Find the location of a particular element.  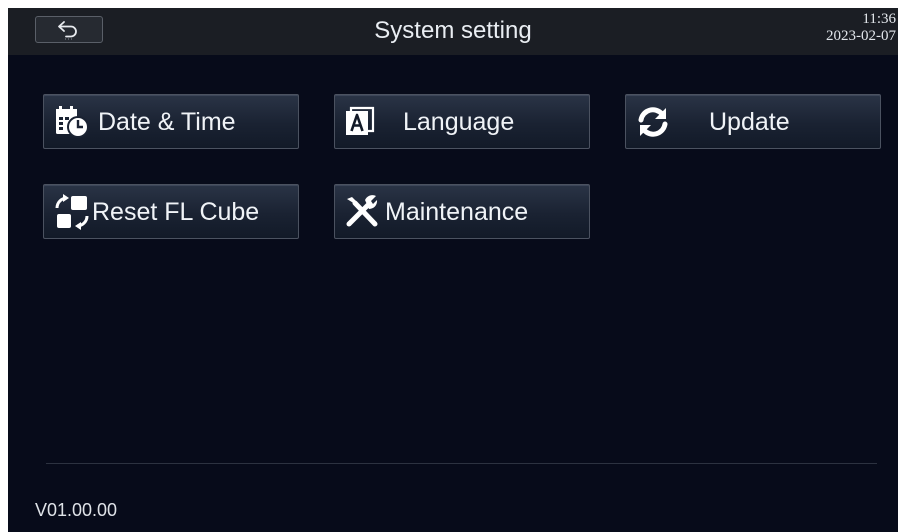

clock: 11:36 2023-02-07 is located at coordinates (861, 28).